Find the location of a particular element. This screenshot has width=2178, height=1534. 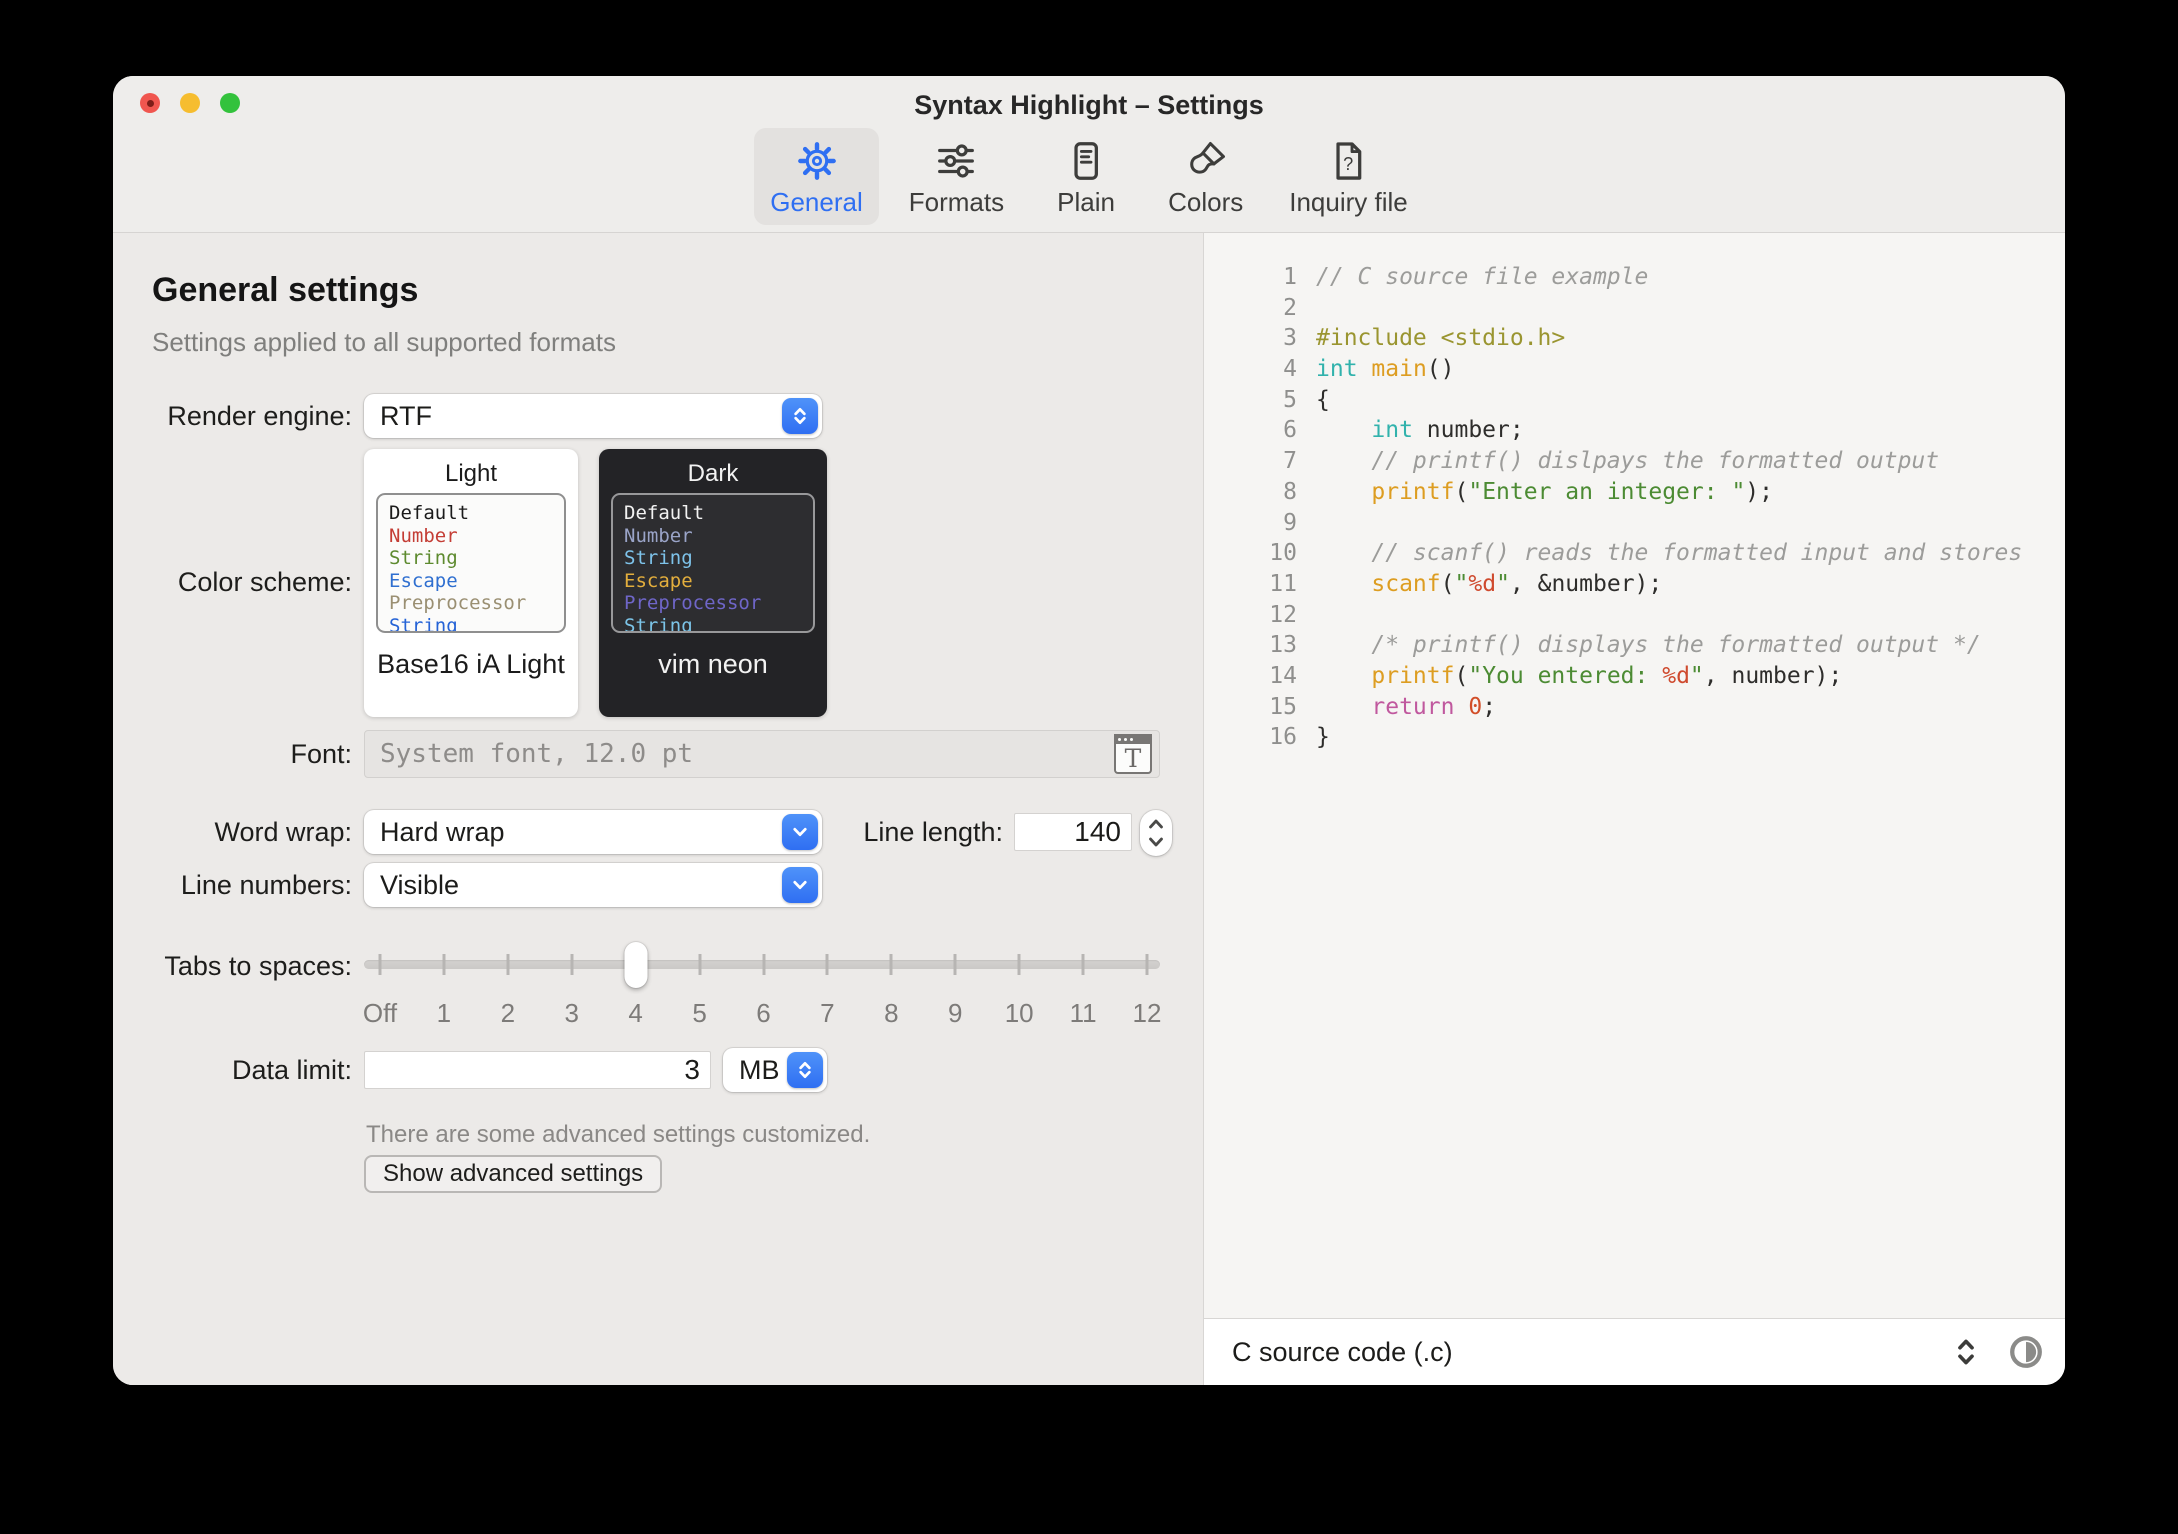

data-limit-unit-popup: MB is located at coordinates (775, 1070).